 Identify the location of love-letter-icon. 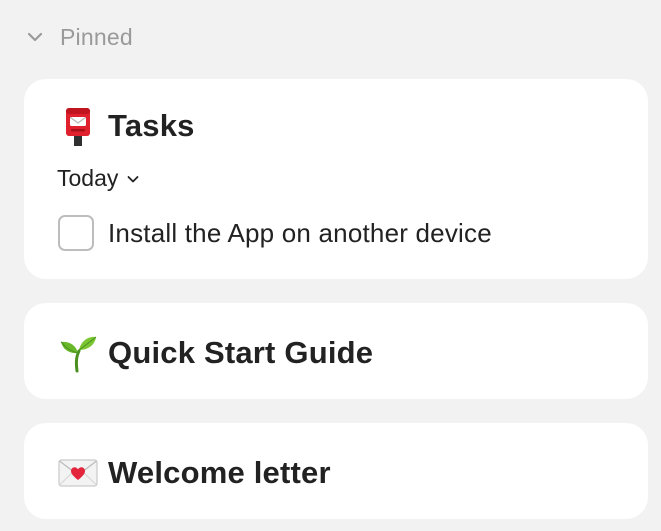
(78, 473).